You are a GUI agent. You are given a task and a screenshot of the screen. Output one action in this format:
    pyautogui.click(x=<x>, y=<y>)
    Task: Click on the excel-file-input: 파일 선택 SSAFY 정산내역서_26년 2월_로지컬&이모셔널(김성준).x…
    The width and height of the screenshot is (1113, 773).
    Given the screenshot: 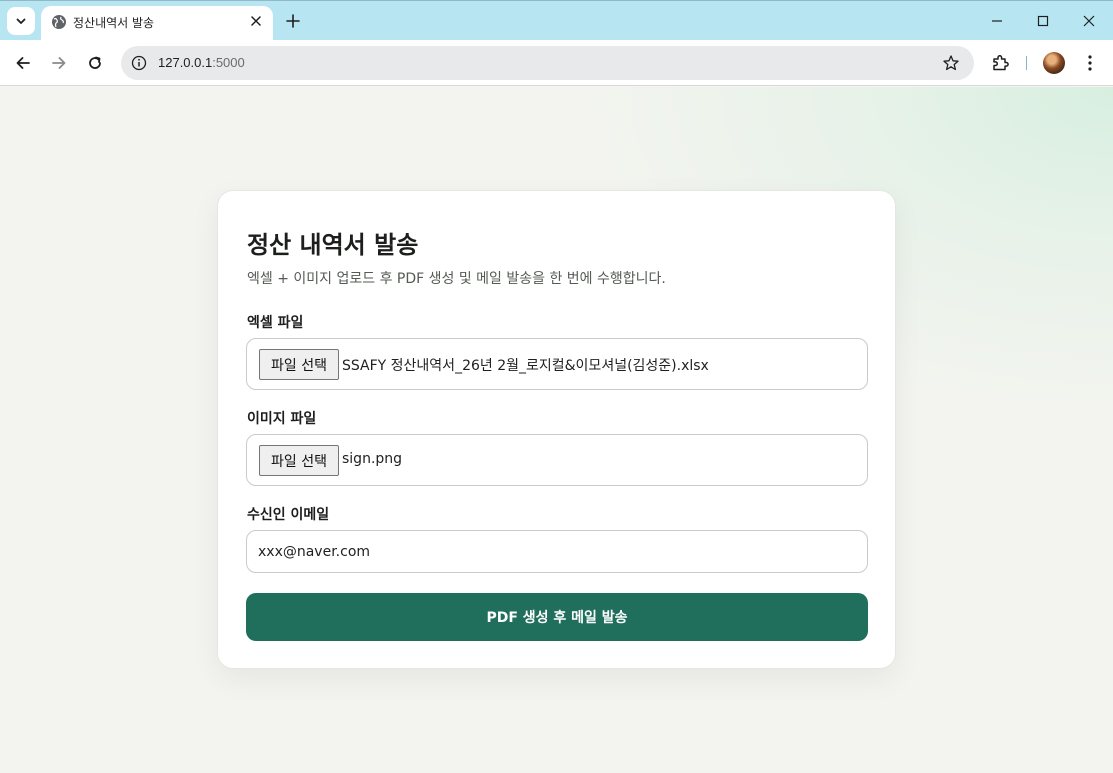 What is the action you would take?
    pyautogui.click(x=557, y=364)
    